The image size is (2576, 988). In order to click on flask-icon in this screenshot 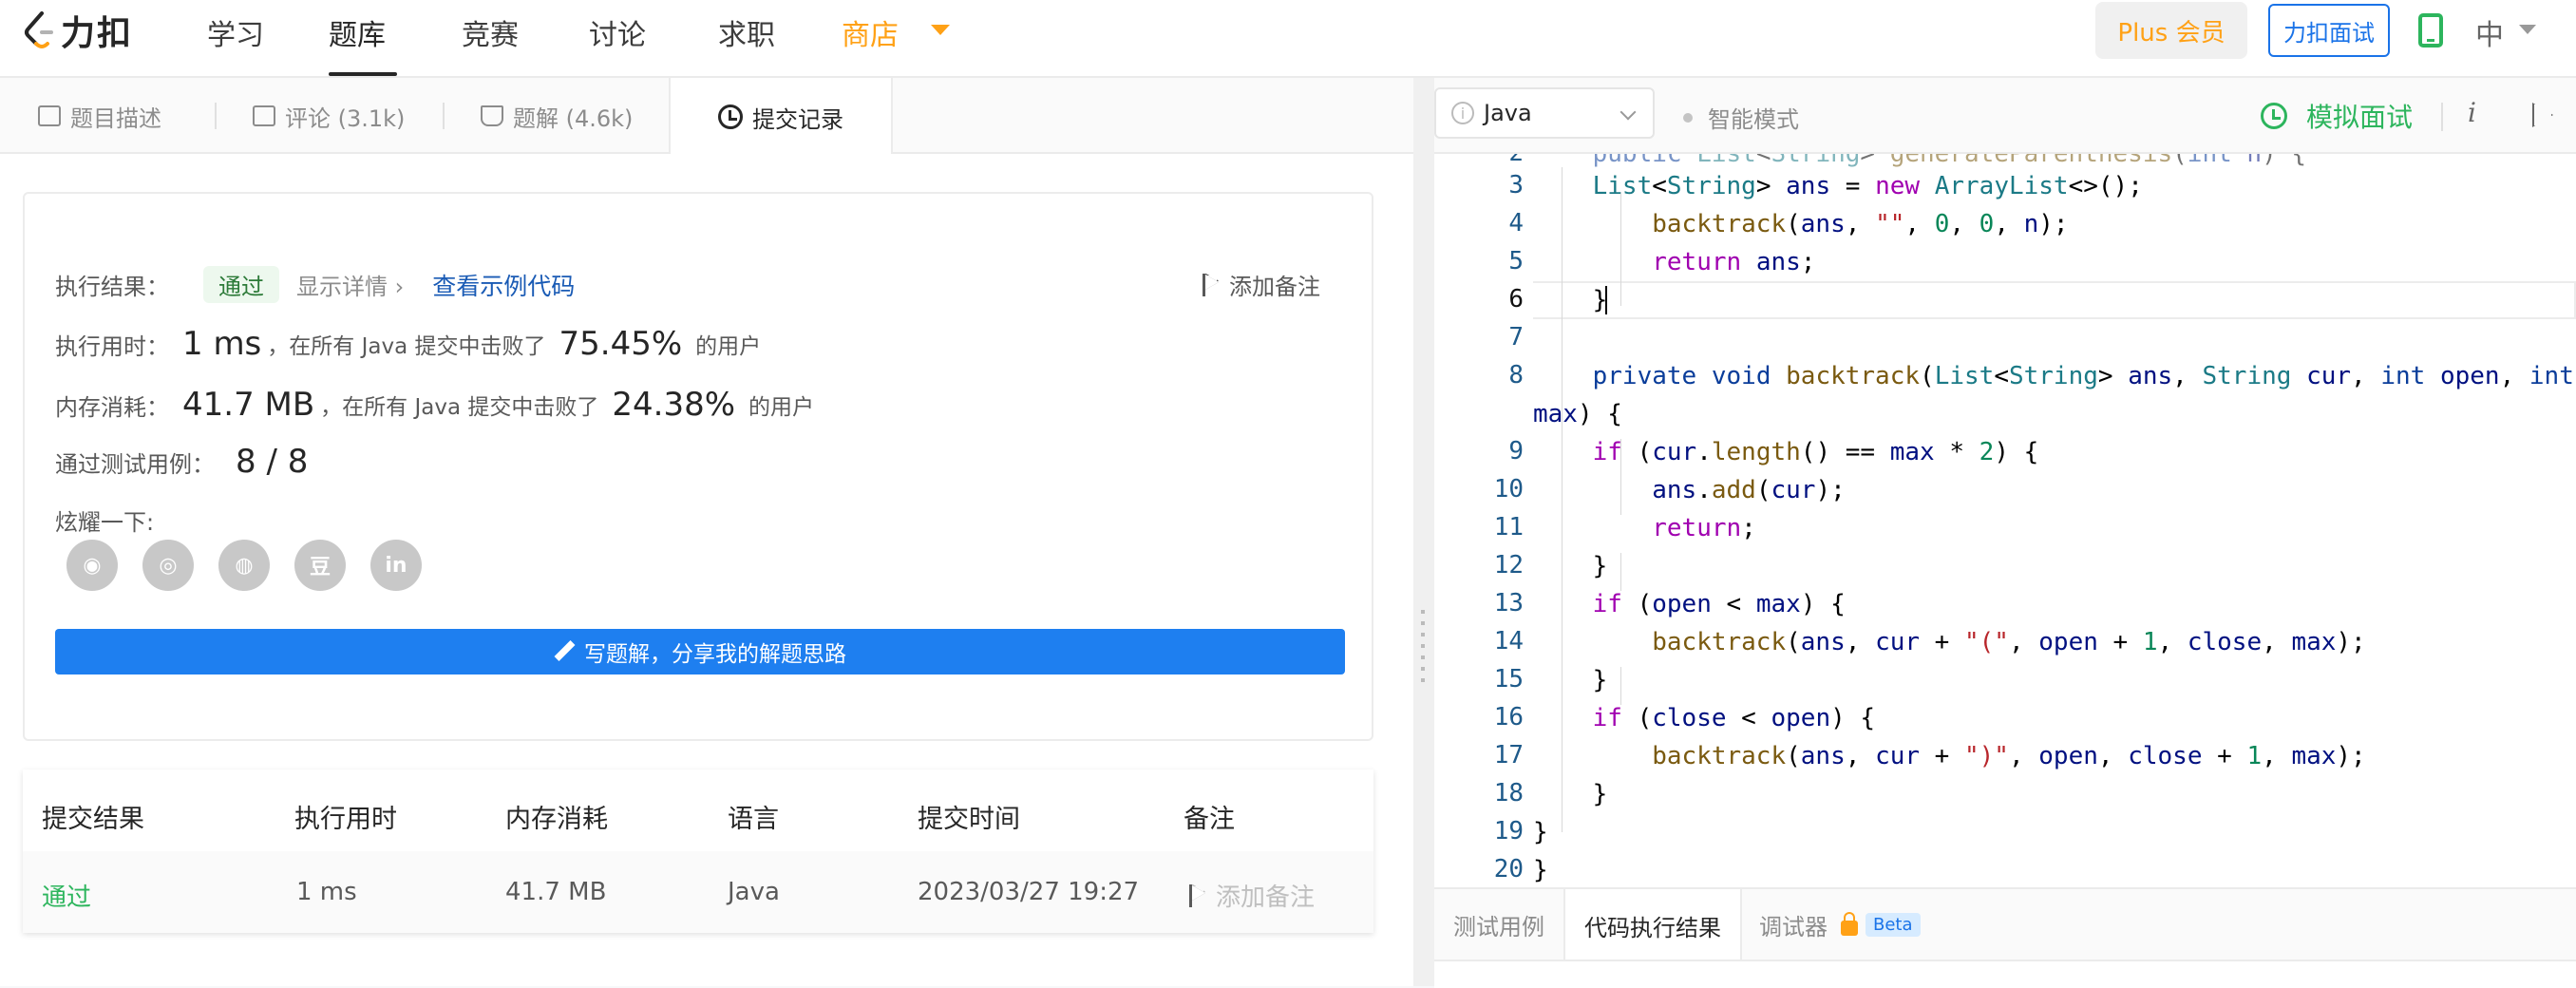, I will do `click(492, 115)`.